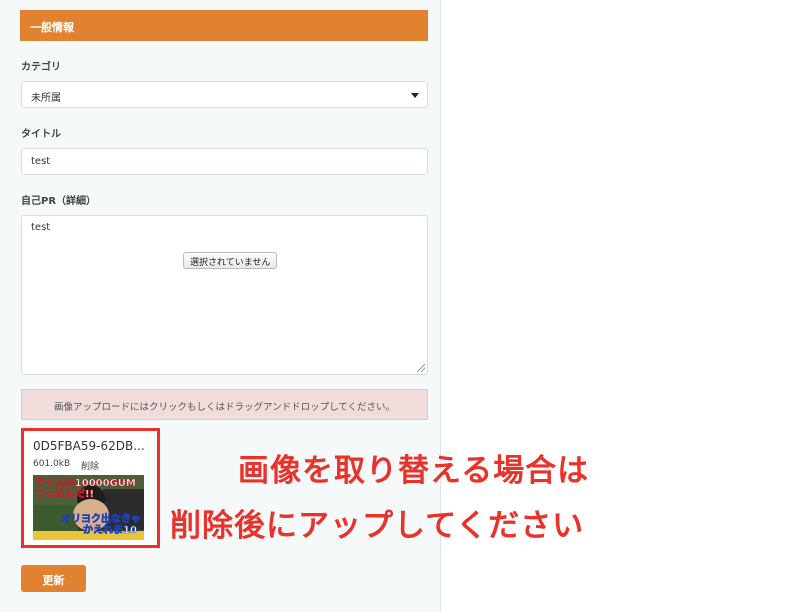 The height and width of the screenshot is (612, 800). Describe the element at coordinates (41, 161) in the screenshot. I see `title-input-value: test` at that location.